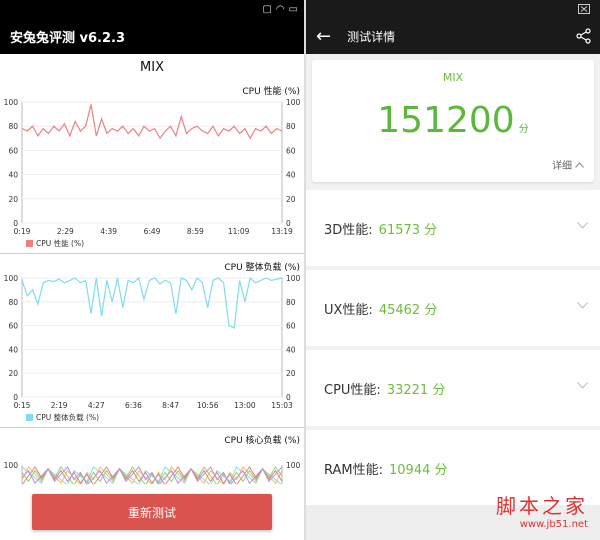  Describe the element at coordinates (208, 405) in the screenshot. I see `x-tick-label: 10:56` at that location.